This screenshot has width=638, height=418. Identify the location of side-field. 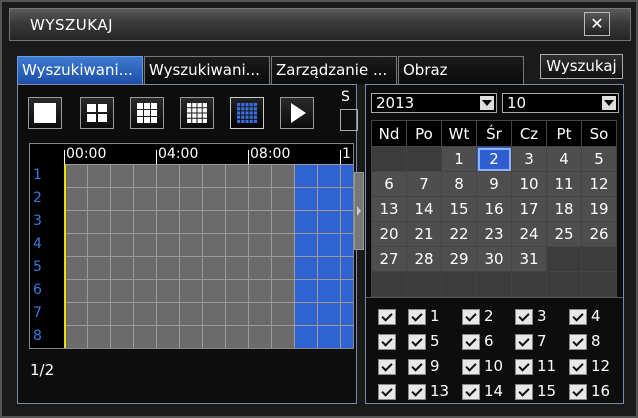
(349, 120).